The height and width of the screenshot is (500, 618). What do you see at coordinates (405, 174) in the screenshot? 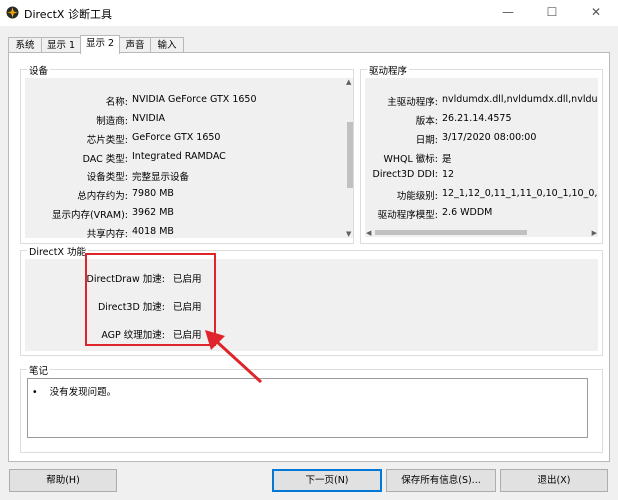
I see `driver-row-label: Direct3D DDI:` at bounding box center [405, 174].